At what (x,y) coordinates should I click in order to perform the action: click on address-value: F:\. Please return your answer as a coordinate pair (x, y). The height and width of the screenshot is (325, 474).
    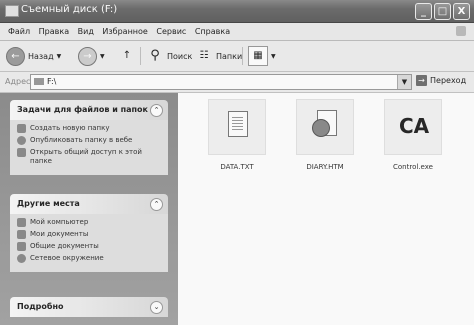
    Looking at the image, I should click on (52, 81).